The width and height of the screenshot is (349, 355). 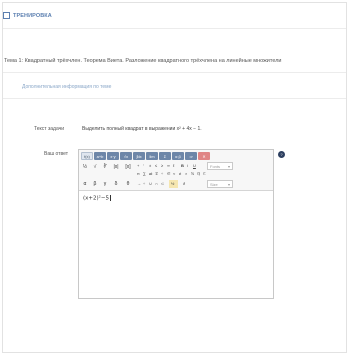 I want to click on le-symbol: ≤, so click(x=156, y=165).